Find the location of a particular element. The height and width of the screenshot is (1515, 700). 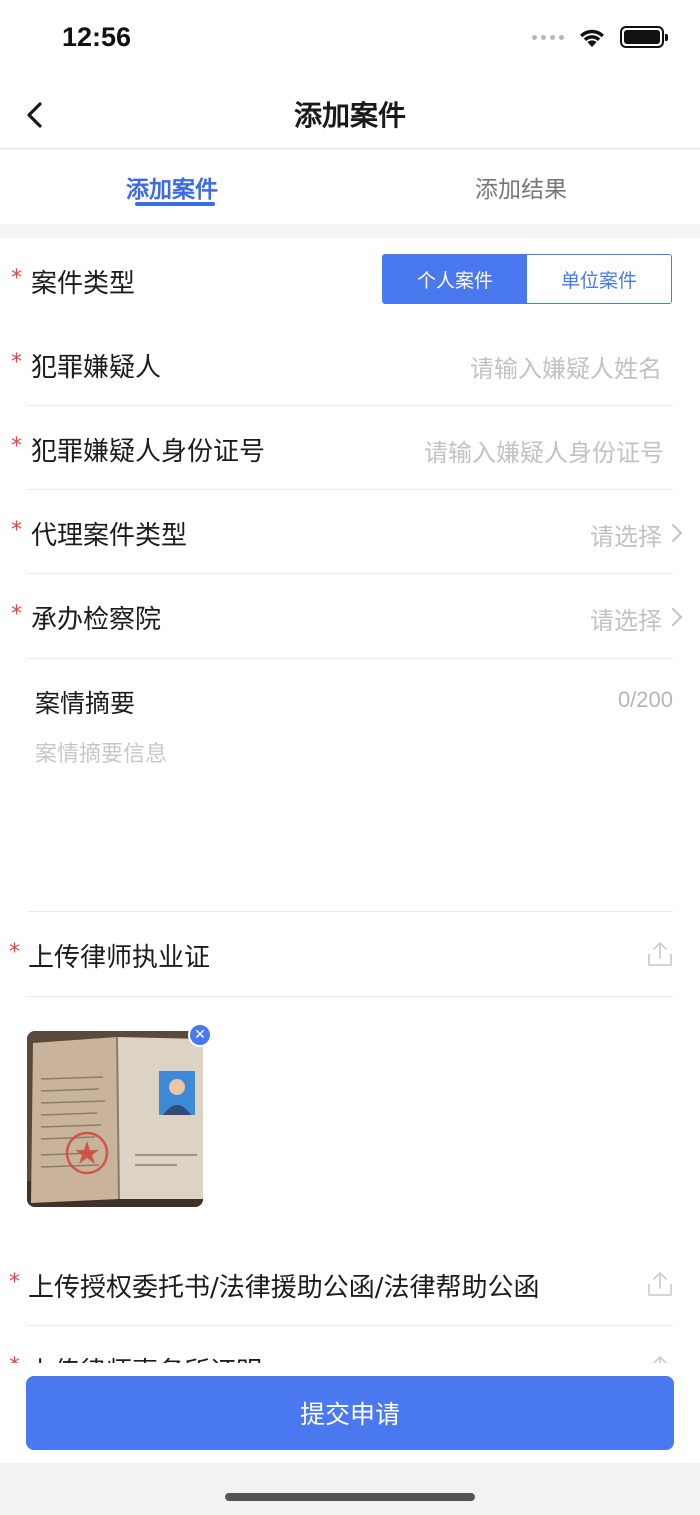

suspect-id-row: * 犯罪嫌疑人身份证号 请输入嫌疑人身份证号 is located at coordinates (350, 448).